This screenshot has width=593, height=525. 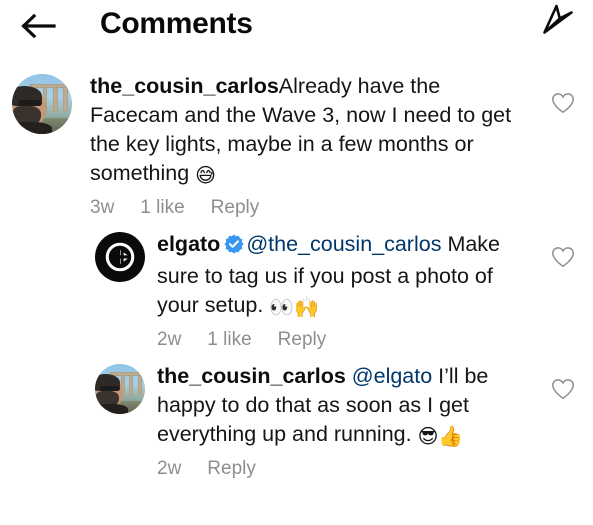 What do you see at coordinates (294, 307) in the screenshot?
I see `comment-emoji: 👀🙌` at bounding box center [294, 307].